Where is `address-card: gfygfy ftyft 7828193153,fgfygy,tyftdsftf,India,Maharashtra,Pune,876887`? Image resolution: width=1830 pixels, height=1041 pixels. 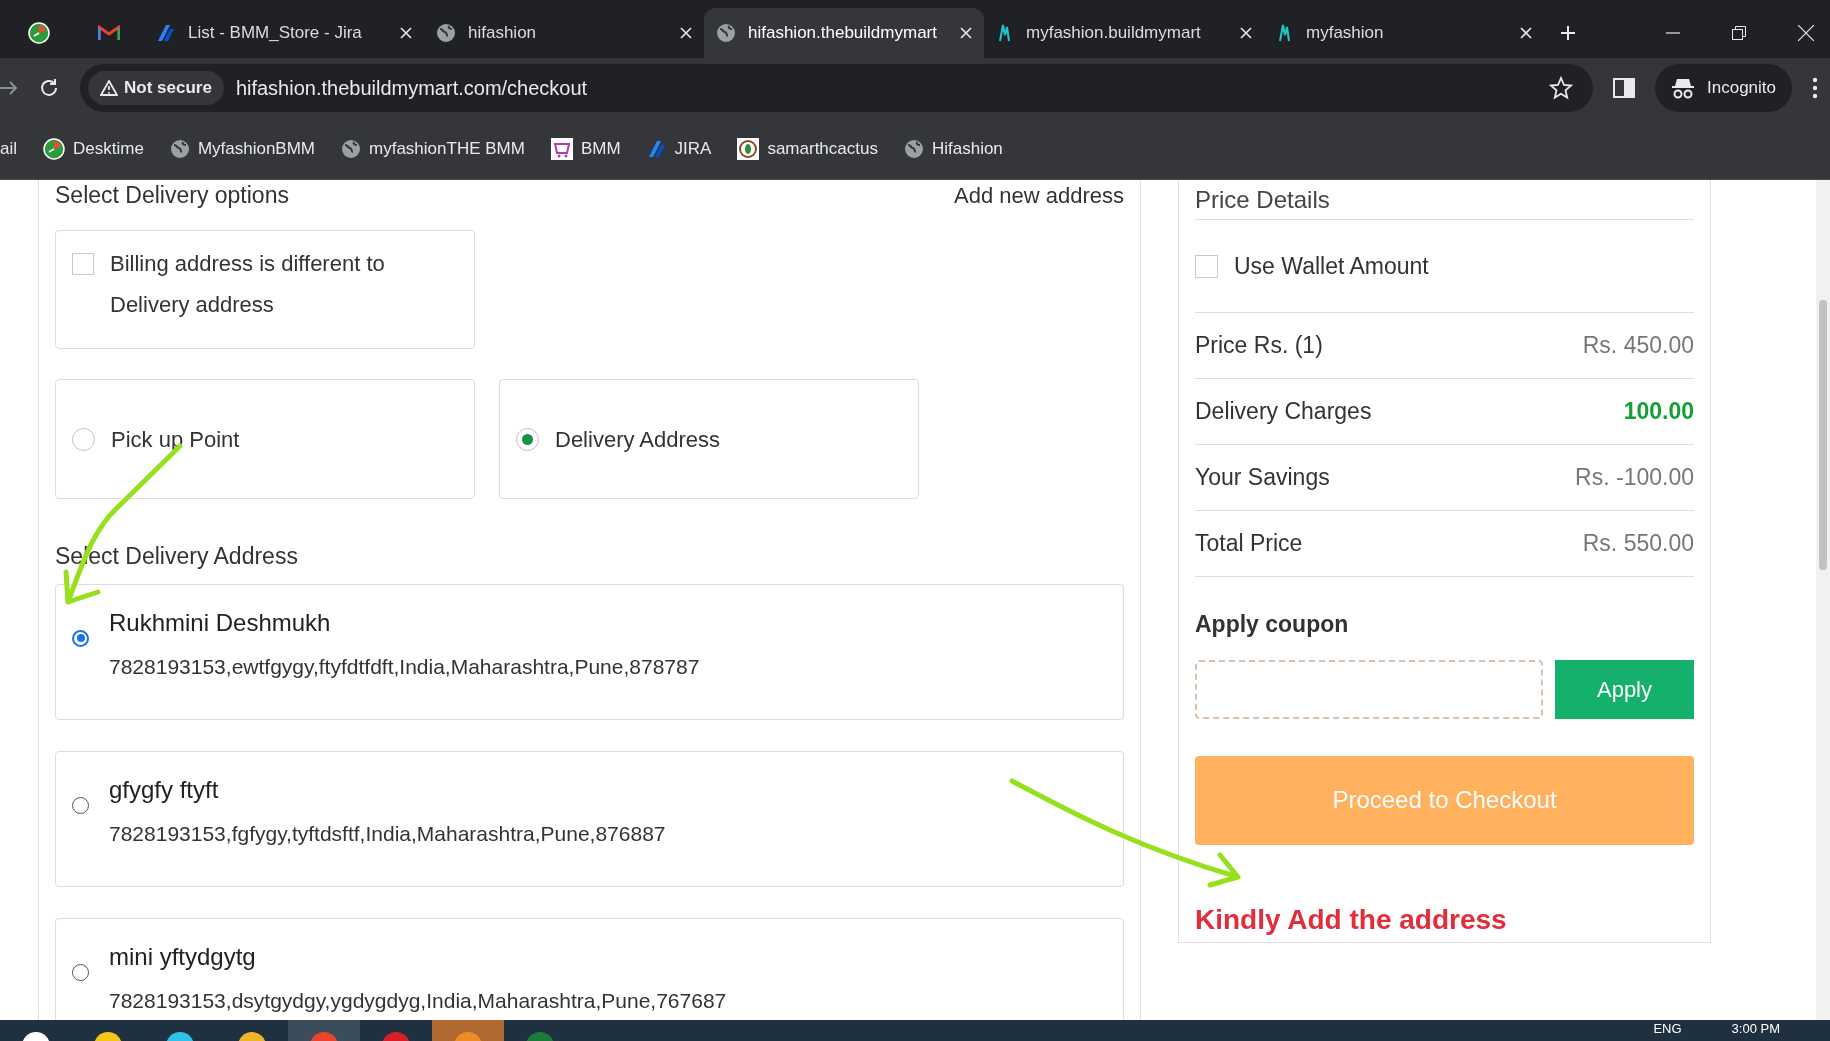 address-card: gfygfy ftyft 7828193153,fgfygy,tyftdsftf,India,Maharashtra,Pune,876887 is located at coordinates (589, 818).